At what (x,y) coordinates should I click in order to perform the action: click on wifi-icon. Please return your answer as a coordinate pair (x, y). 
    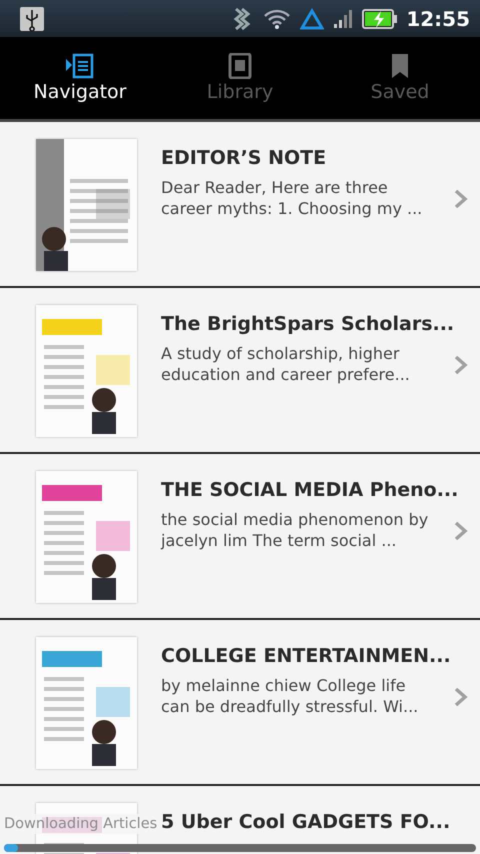
    Looking at the image, I should click on (277, 19).